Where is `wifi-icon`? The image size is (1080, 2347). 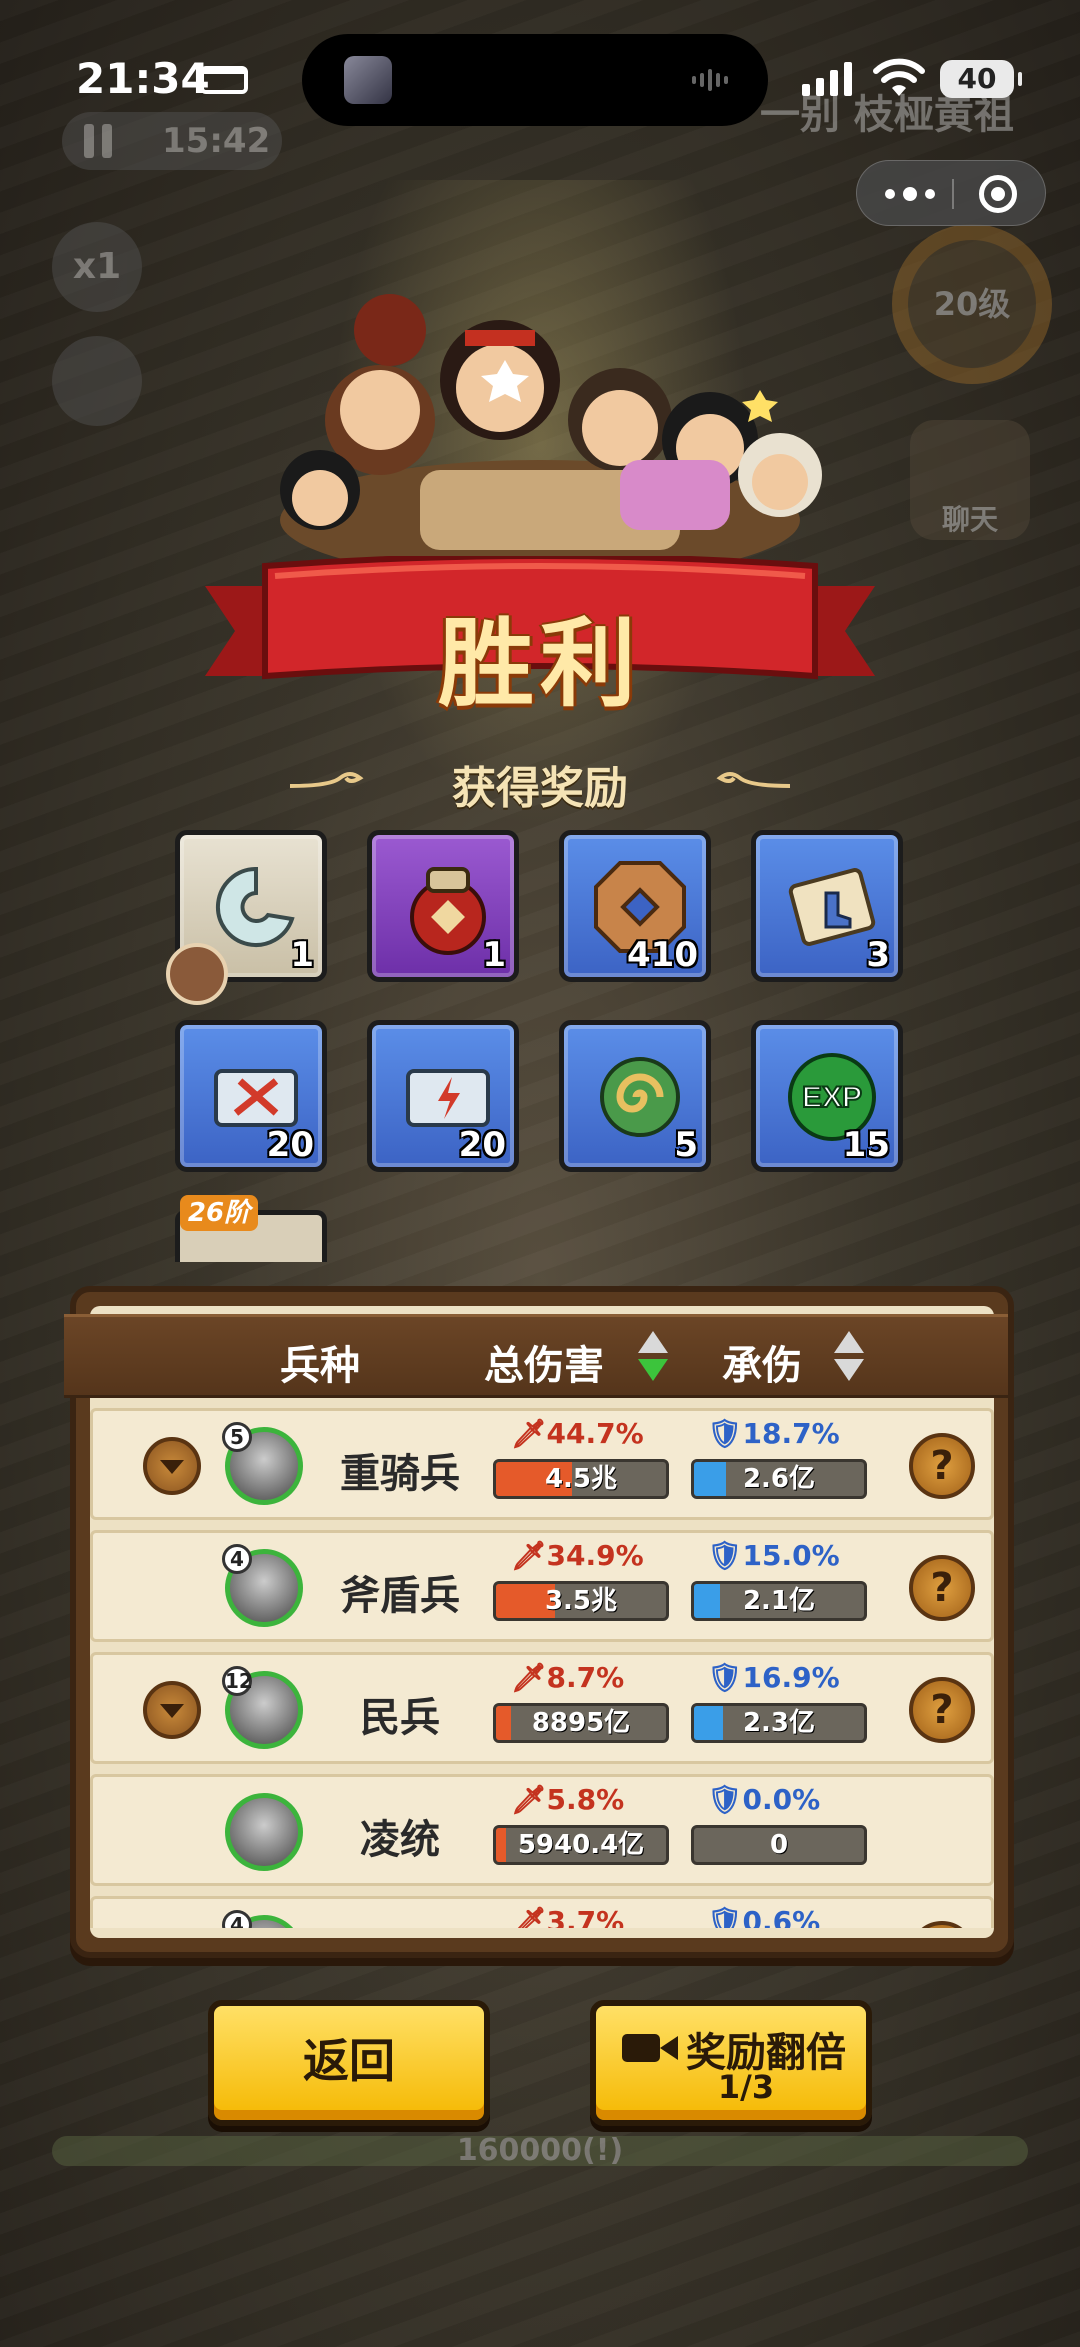
wifi-icon is located at coordinates (899, 77).